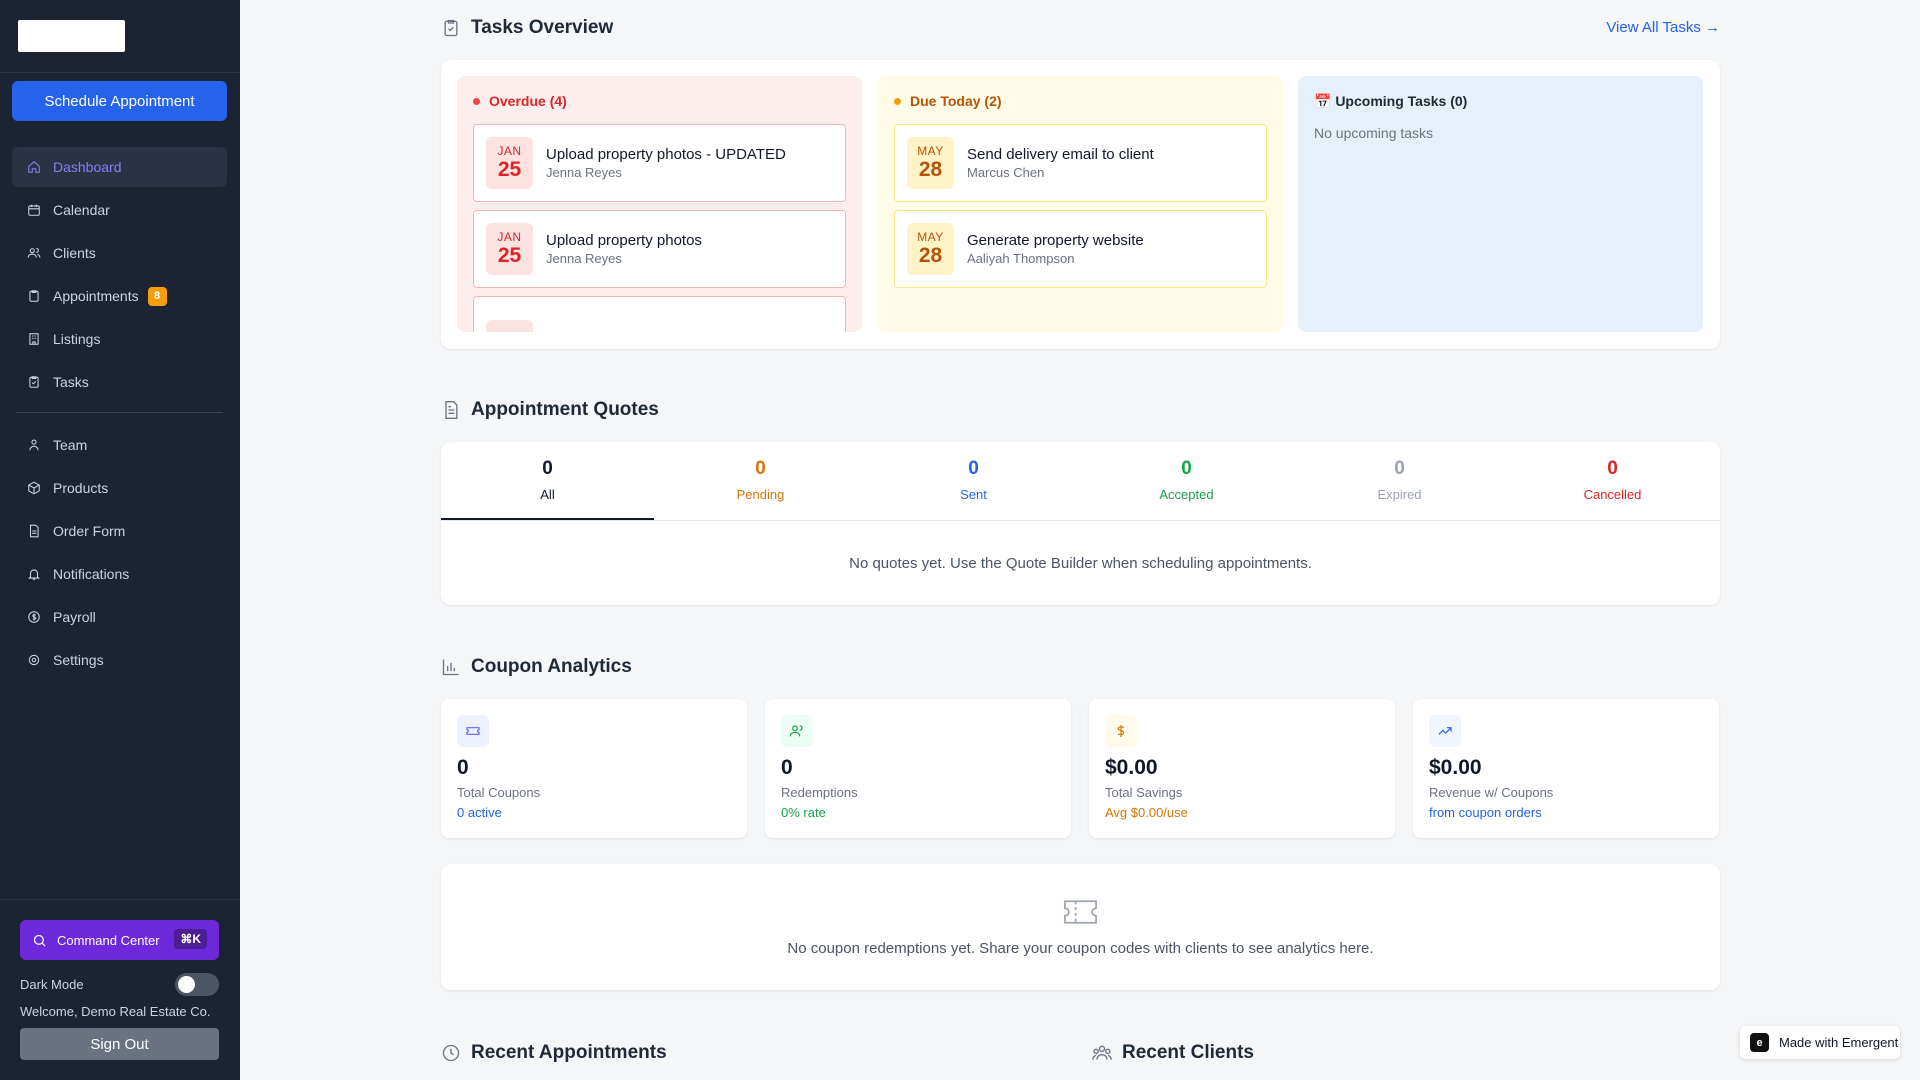  What do you see at coordinates (948, 101) in the screenshot?
I see `due-today-title: Due Today (2)` at bounding box center [948, 101].